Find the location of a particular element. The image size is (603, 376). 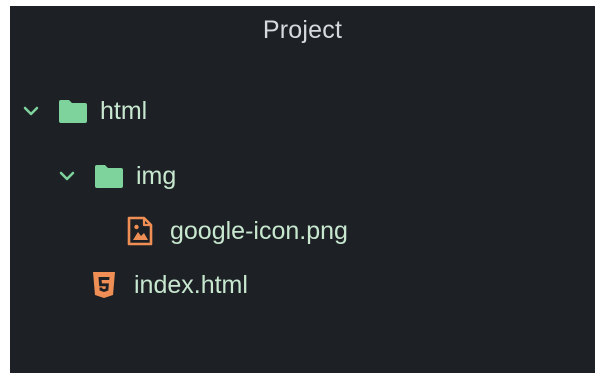

tree-item-html-folder: html is located at coordinates (84, 111).